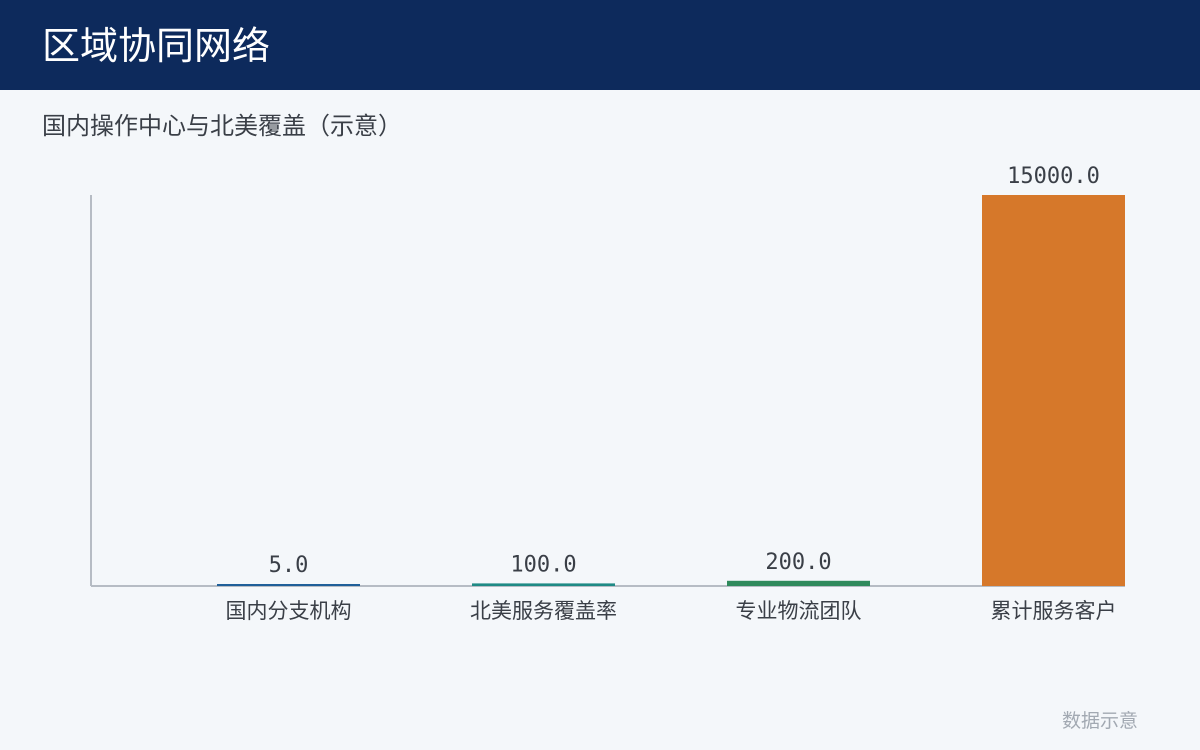 The width and height of the screenshot is (1200, 750). What do you see at coordinates (1053, 176) in the screenshot?
I see `bar-value-label: 15000.0` at bounding box center [1053, 176].